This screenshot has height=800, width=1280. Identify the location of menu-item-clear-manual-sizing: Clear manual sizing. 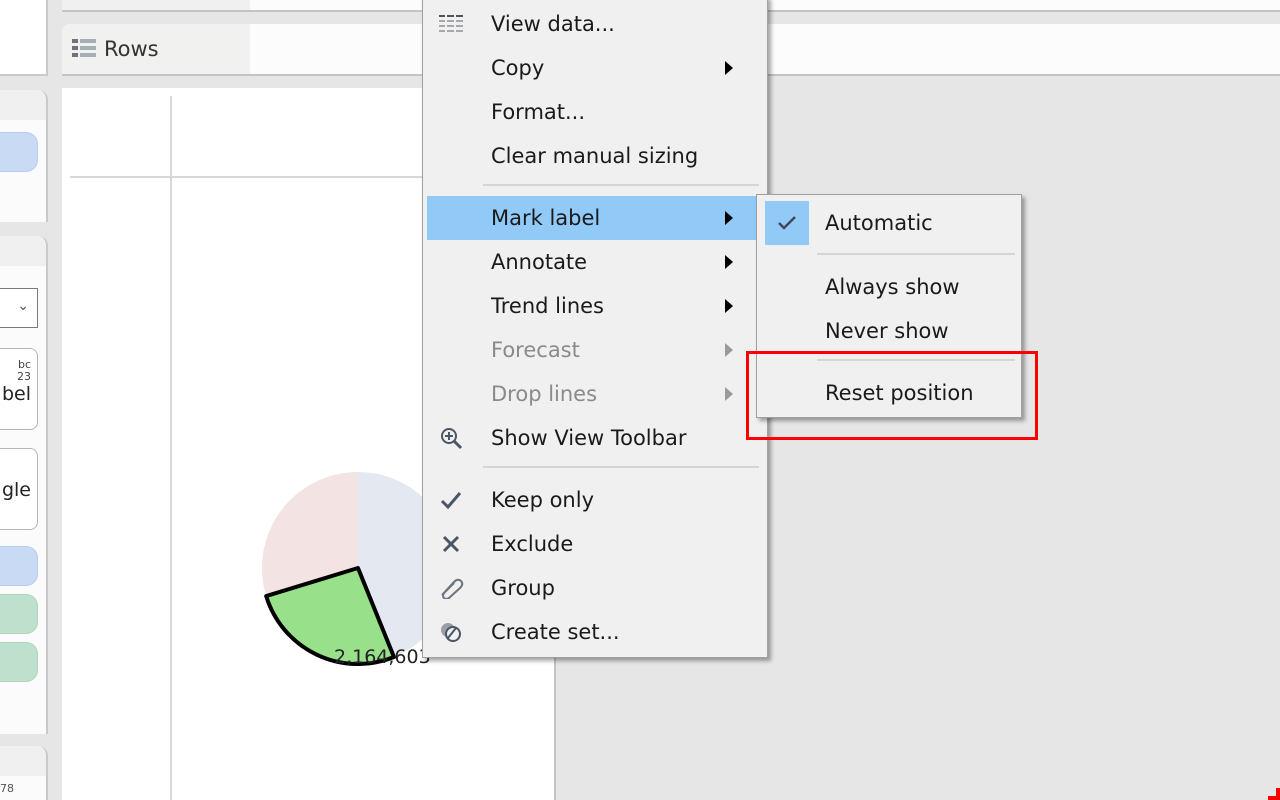
(595, 156).